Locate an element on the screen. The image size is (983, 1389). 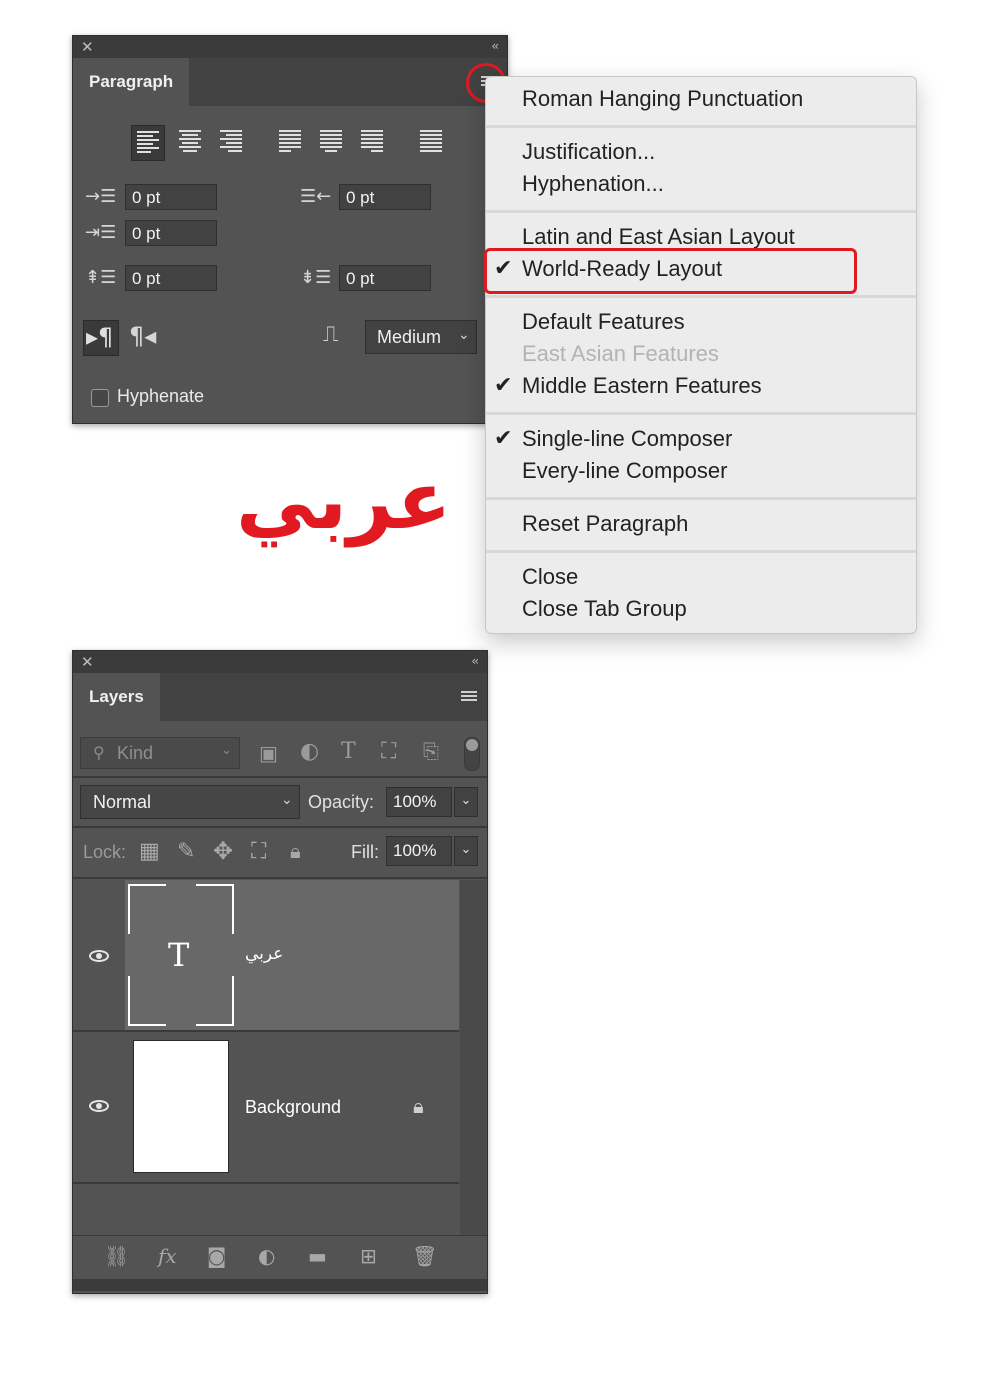
lock-transparency-icon: ▦ is located at coordinates (149, 851).